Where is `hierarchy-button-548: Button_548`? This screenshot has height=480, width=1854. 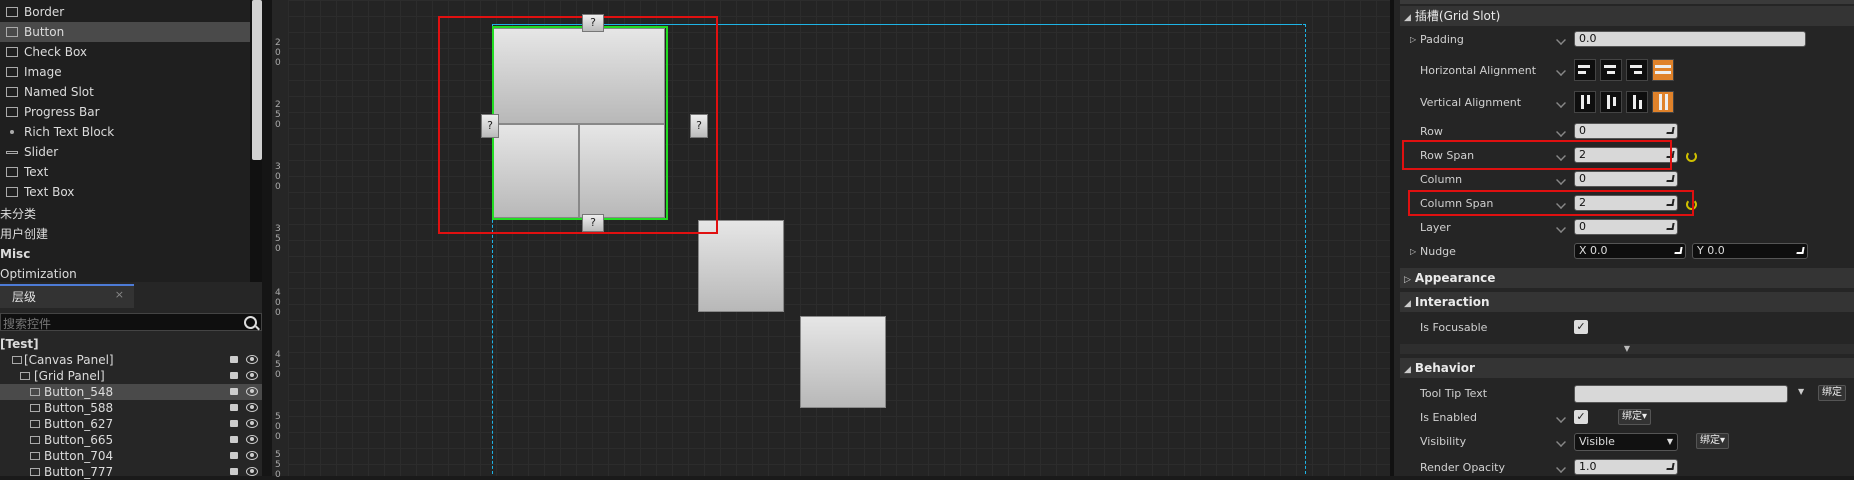
hierarchy-button-548: Button_548 is located at coordinates (131, 392).